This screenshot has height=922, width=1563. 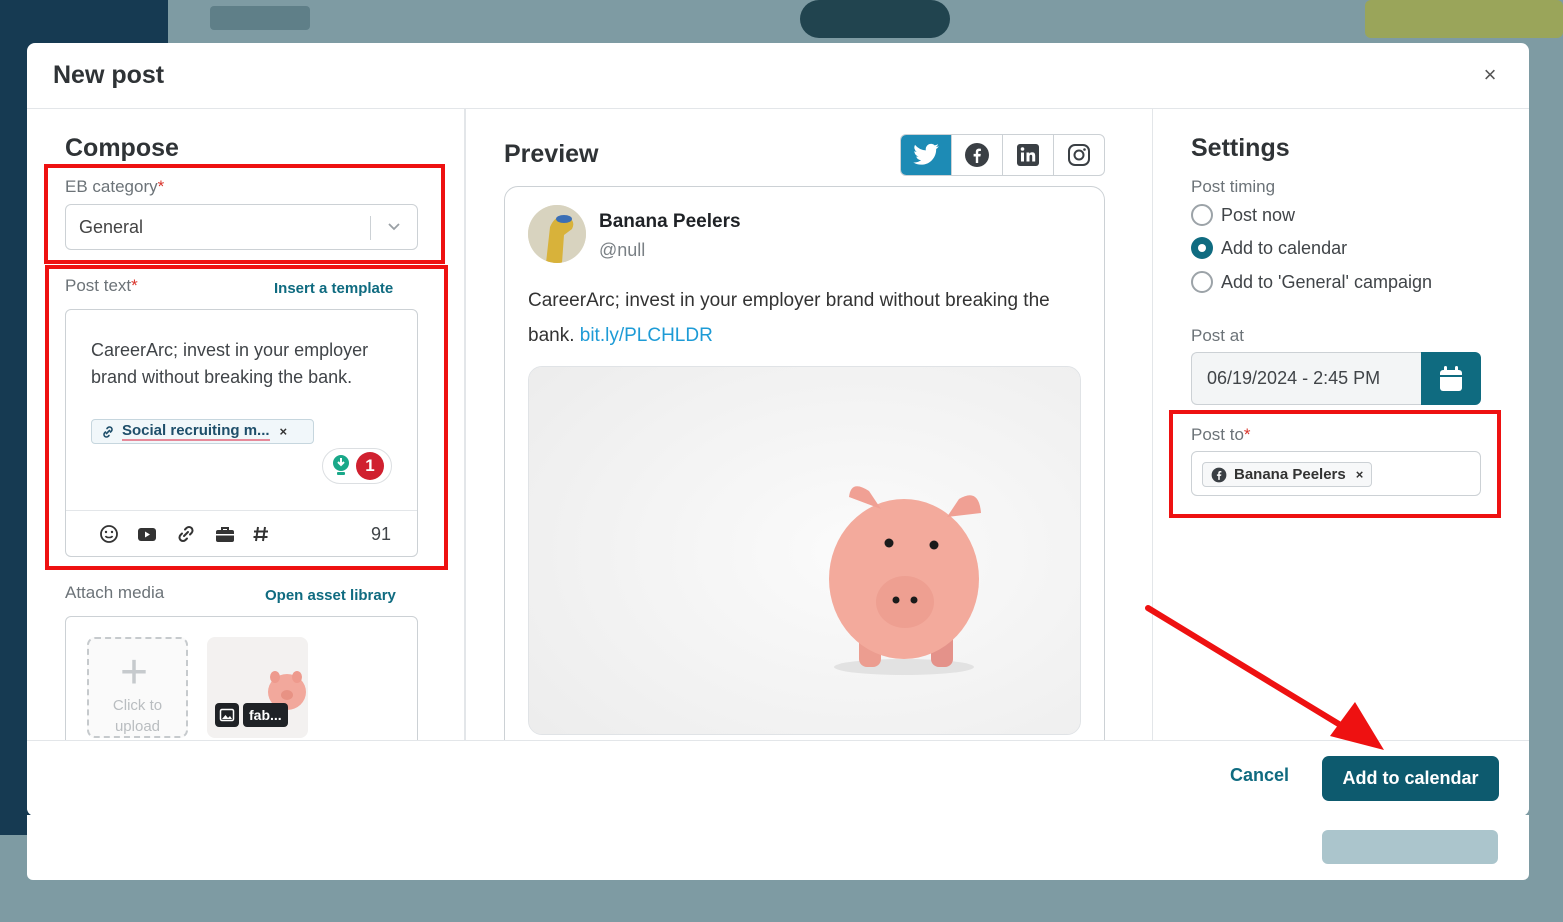 What do you see at coordinates (330, 595) in the screenshot?
I see `open-asset-library-link: Open asset library` at bounding box center [330, 595].